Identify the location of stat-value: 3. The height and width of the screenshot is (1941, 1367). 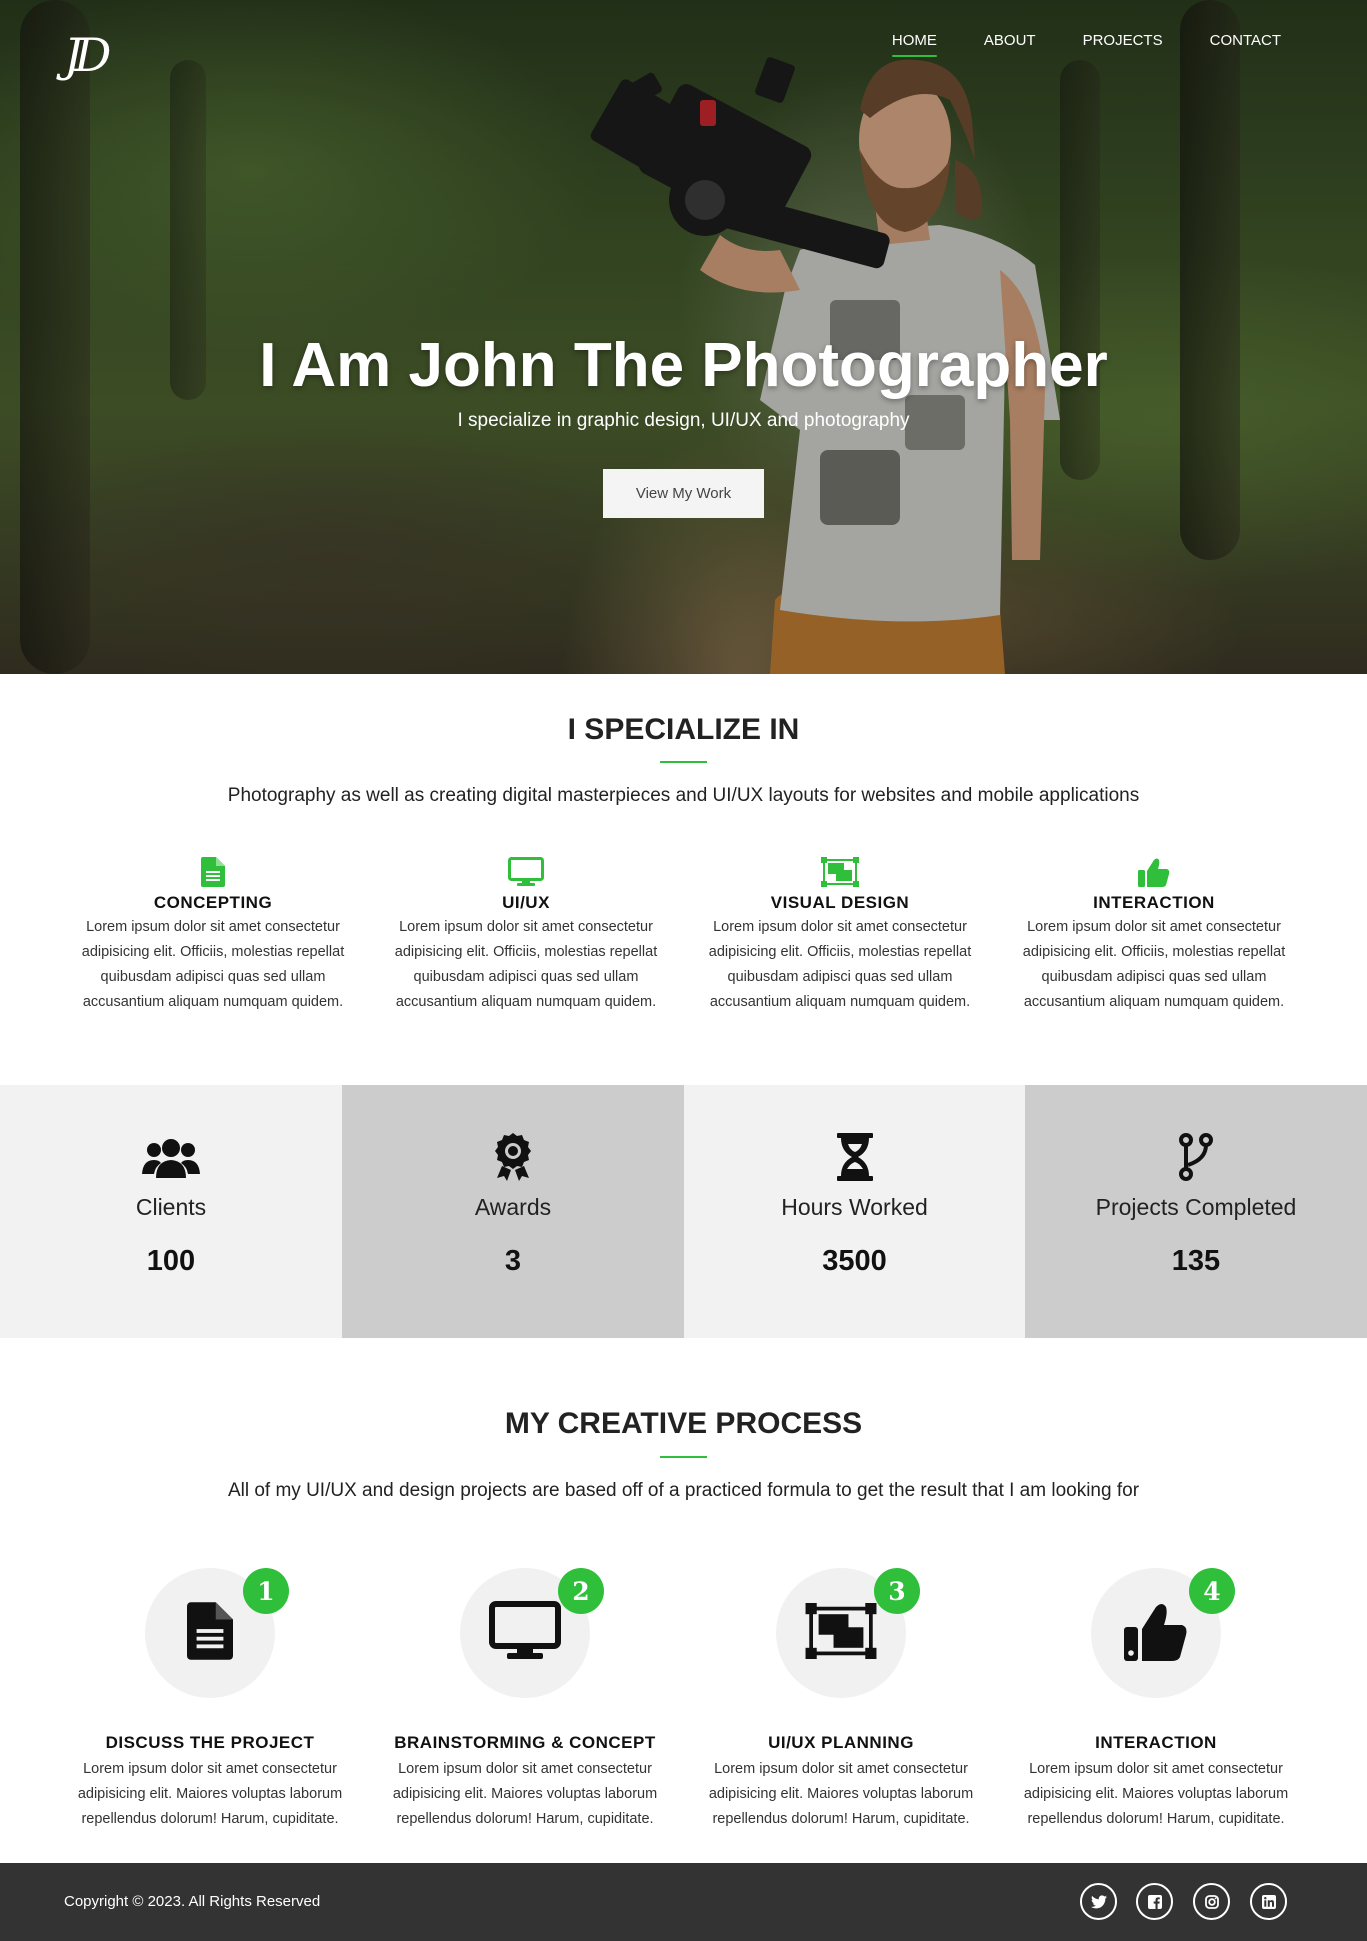
(513, 1261).